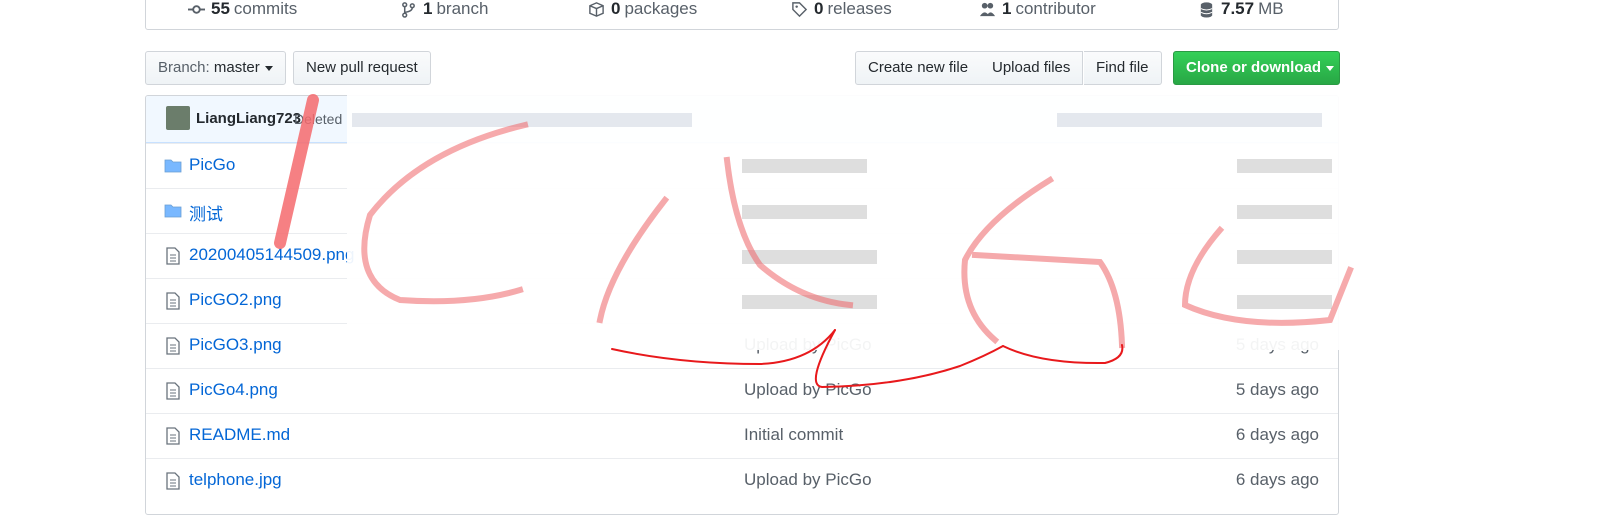 The width and height of the screenshot is (1605, 515). I want to click on file-name: PicGO3.png, so click(235, 345).